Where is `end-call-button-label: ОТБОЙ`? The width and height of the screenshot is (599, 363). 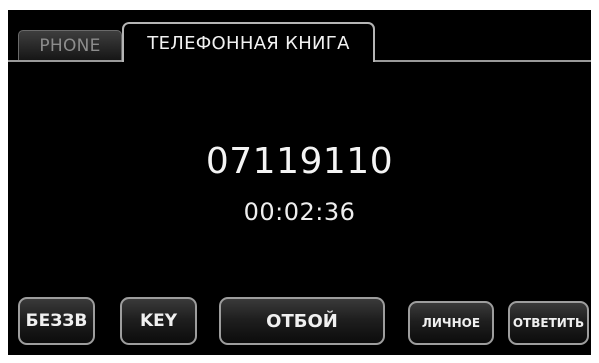
end-call-button-label: ОТБОЙ is located at coordinates (302, 321).